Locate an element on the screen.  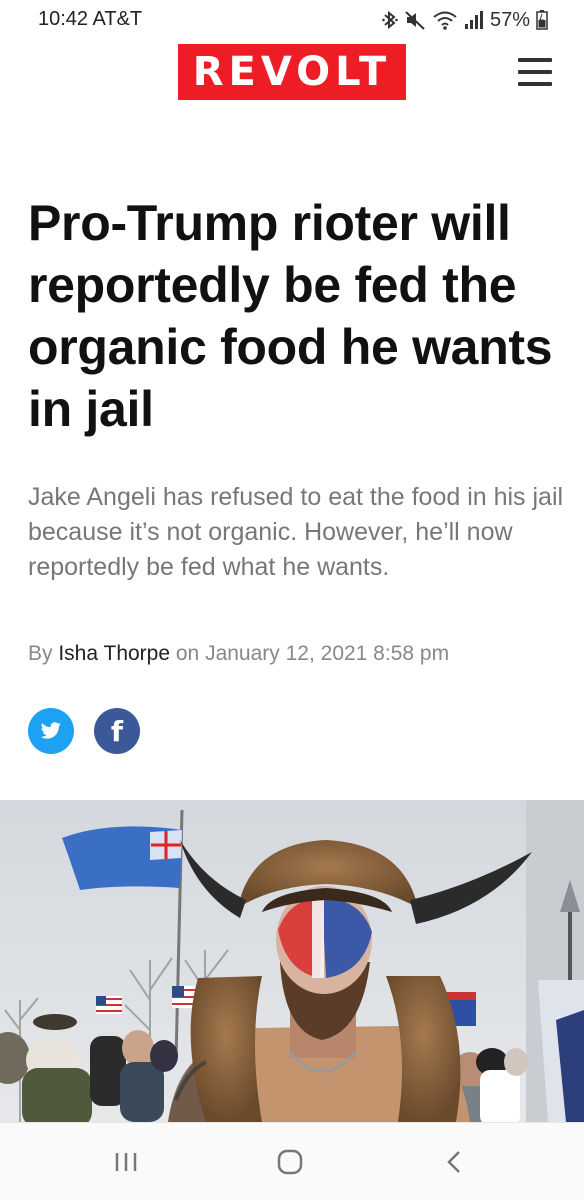
publish-date: January 12, 2021 8:58 pm is located at coordinates (327, 653).